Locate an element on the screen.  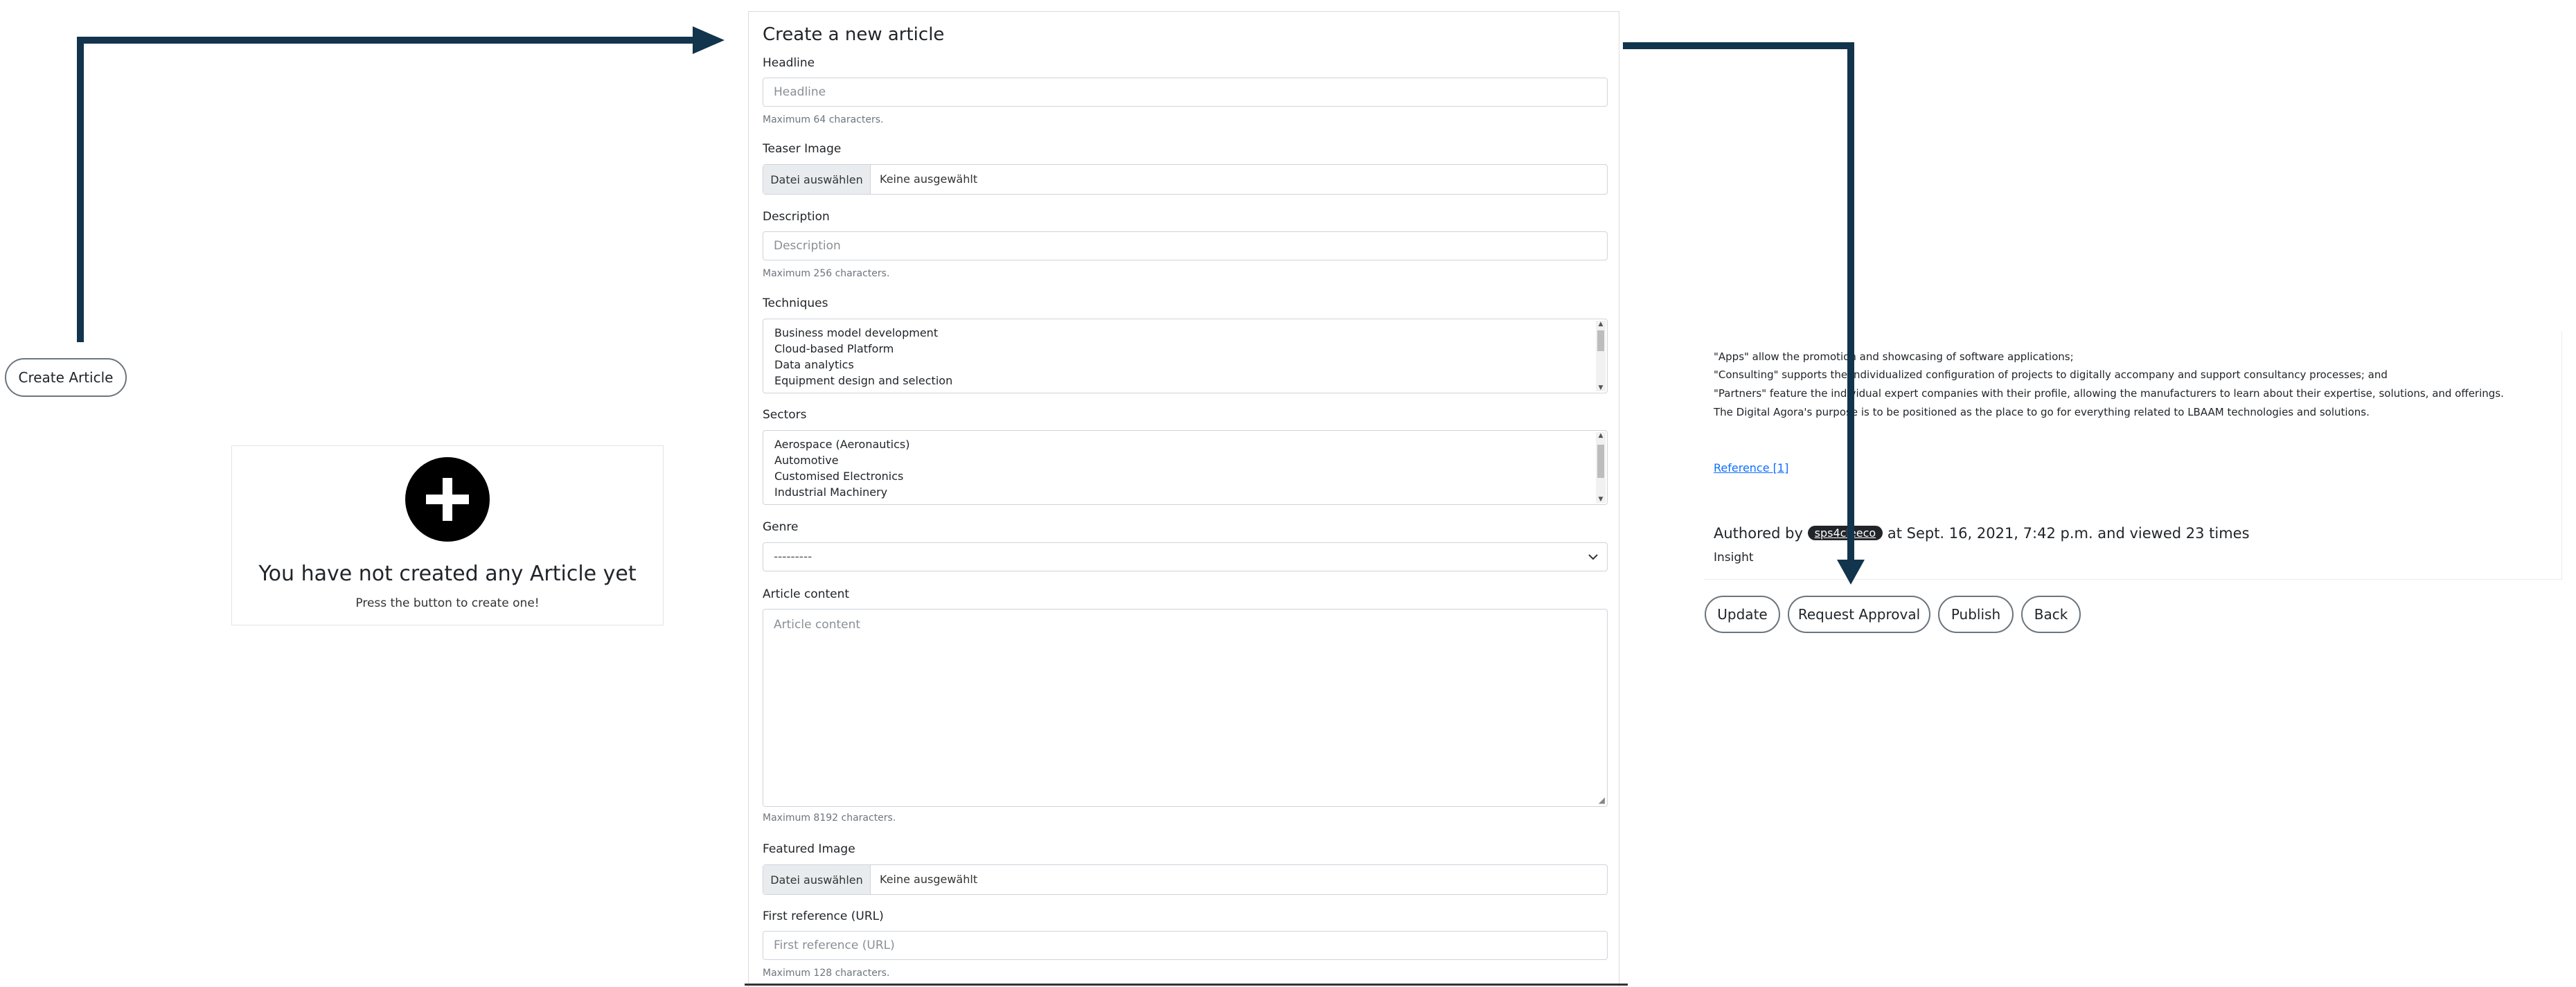
sectors-option: Customised Electronics is located at coordinates (838, 476).